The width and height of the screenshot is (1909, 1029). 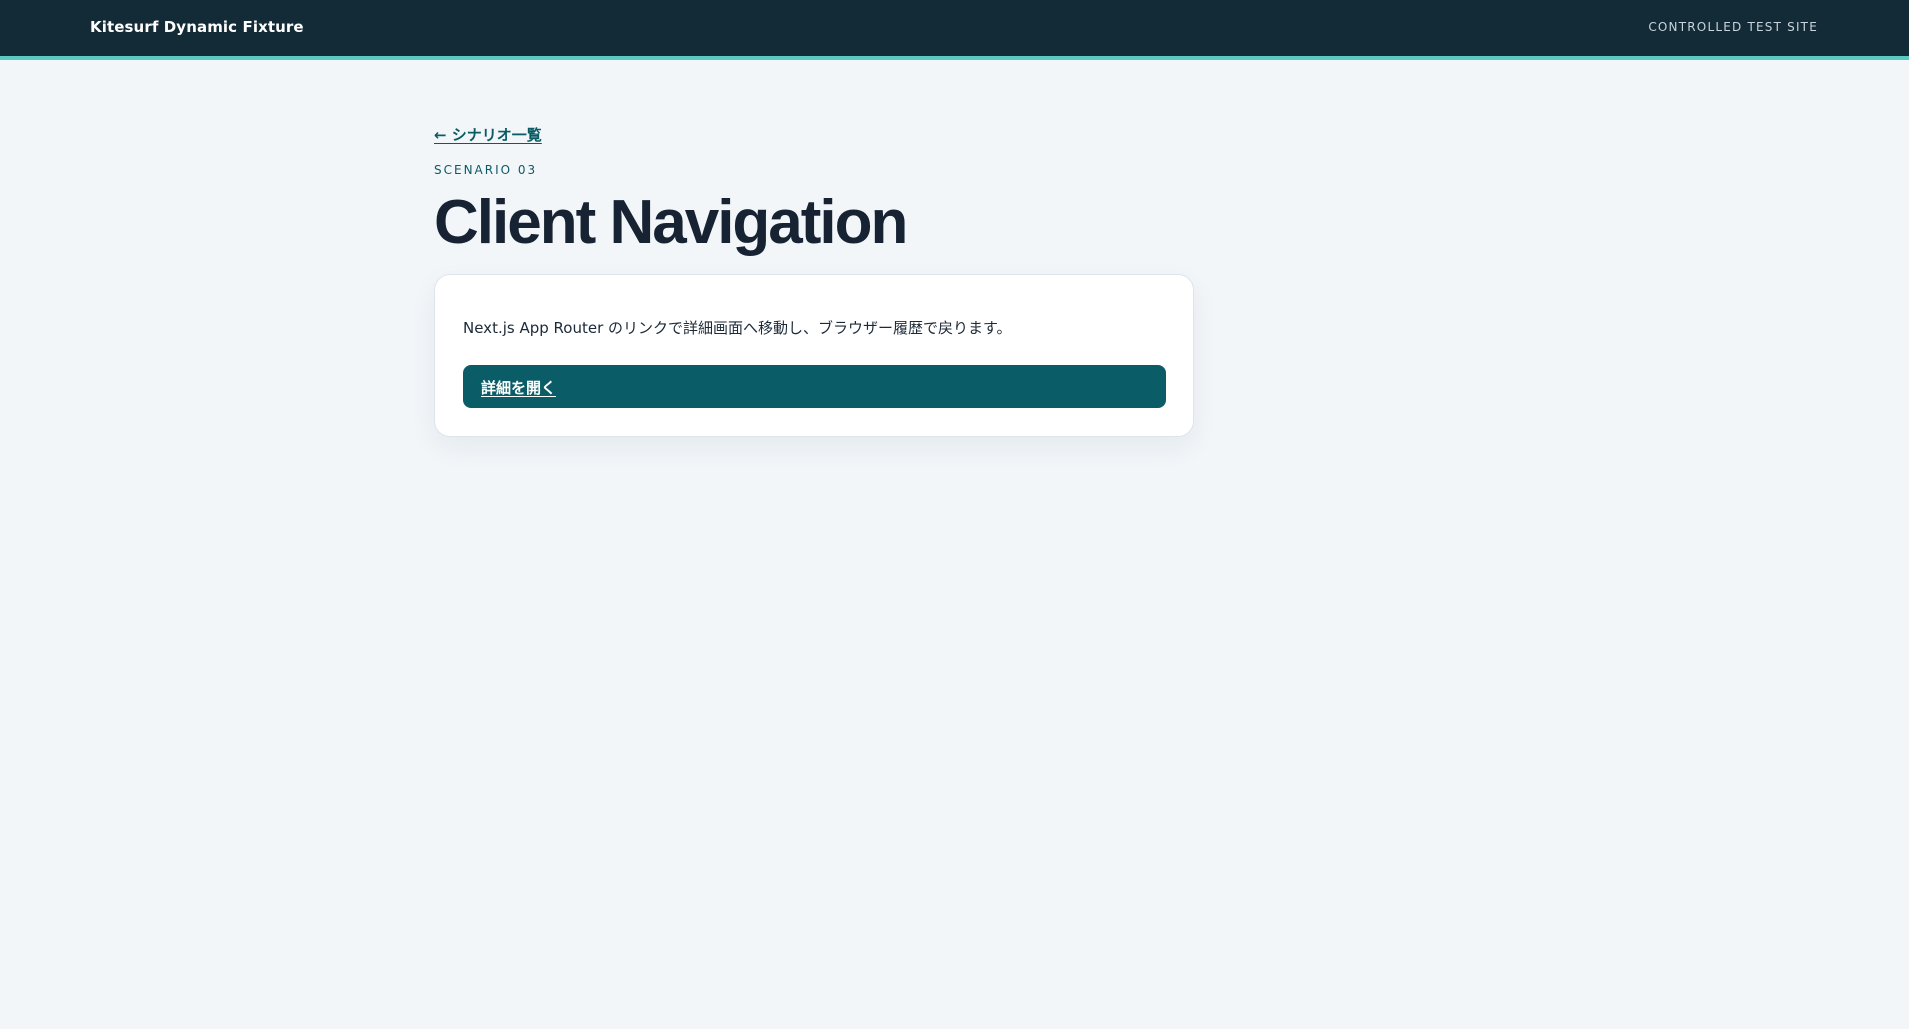 I want to click on site-tag: CONTROLLED TEST SITE, so click(x=1733, y=27).